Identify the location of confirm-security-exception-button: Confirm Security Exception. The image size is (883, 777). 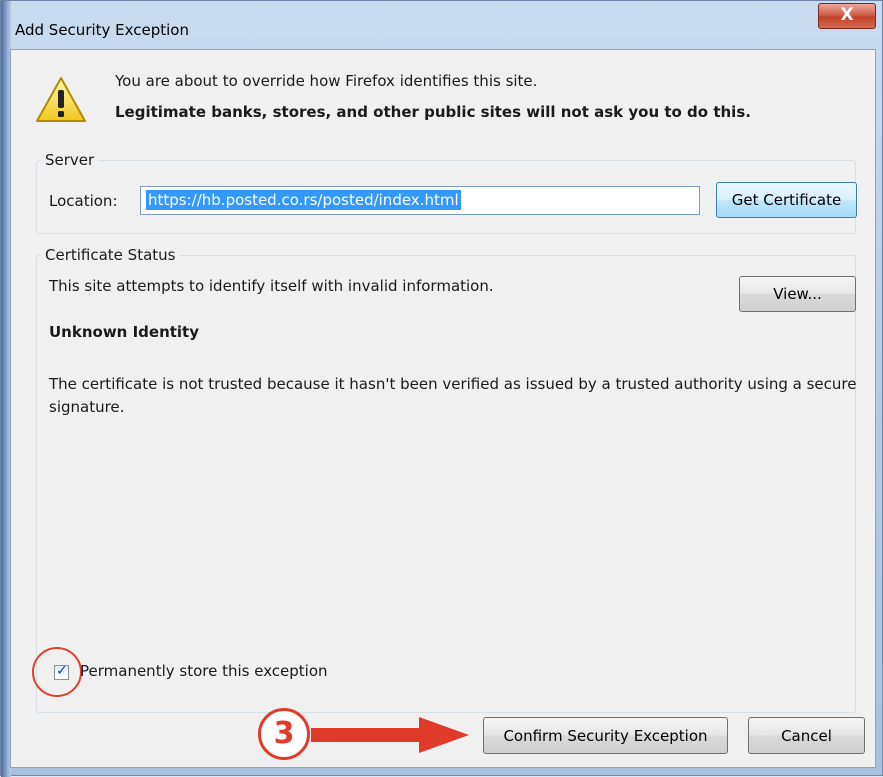
(605, 735).